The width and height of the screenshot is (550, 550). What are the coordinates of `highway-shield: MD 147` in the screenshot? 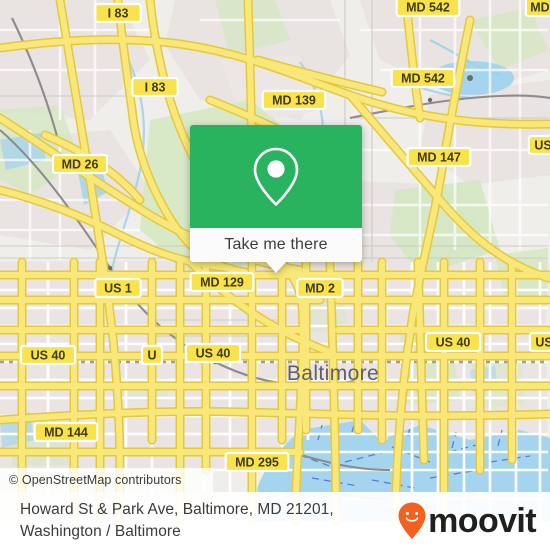 It's located at (439, 157).